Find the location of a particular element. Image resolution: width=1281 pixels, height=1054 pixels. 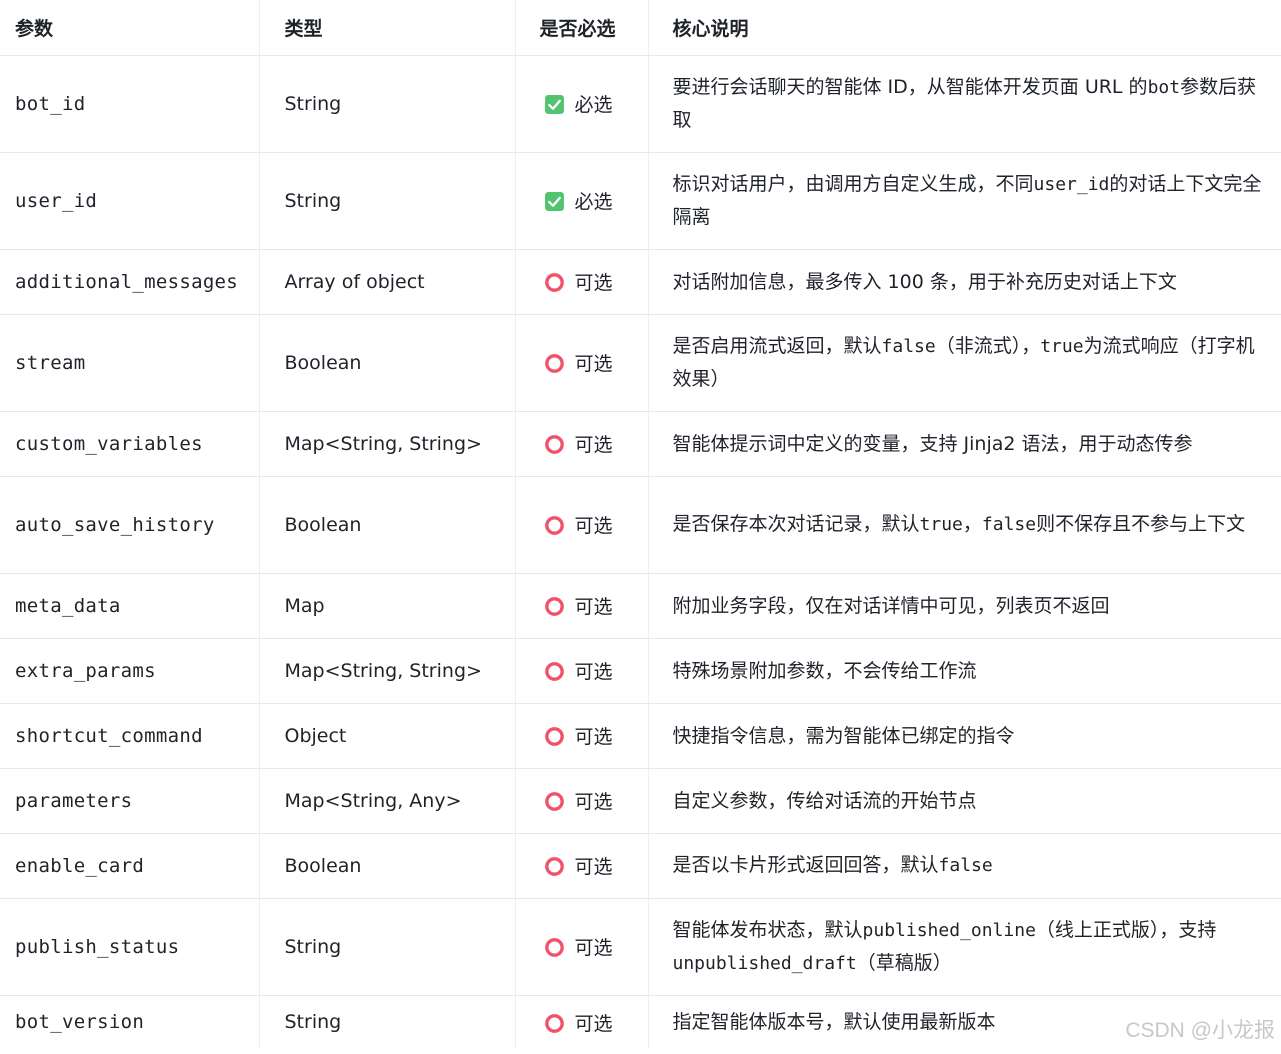

param-description: 附加业务字段，仅在对话详情中可见，列表页不返回 is located at coordinates (964, 606).